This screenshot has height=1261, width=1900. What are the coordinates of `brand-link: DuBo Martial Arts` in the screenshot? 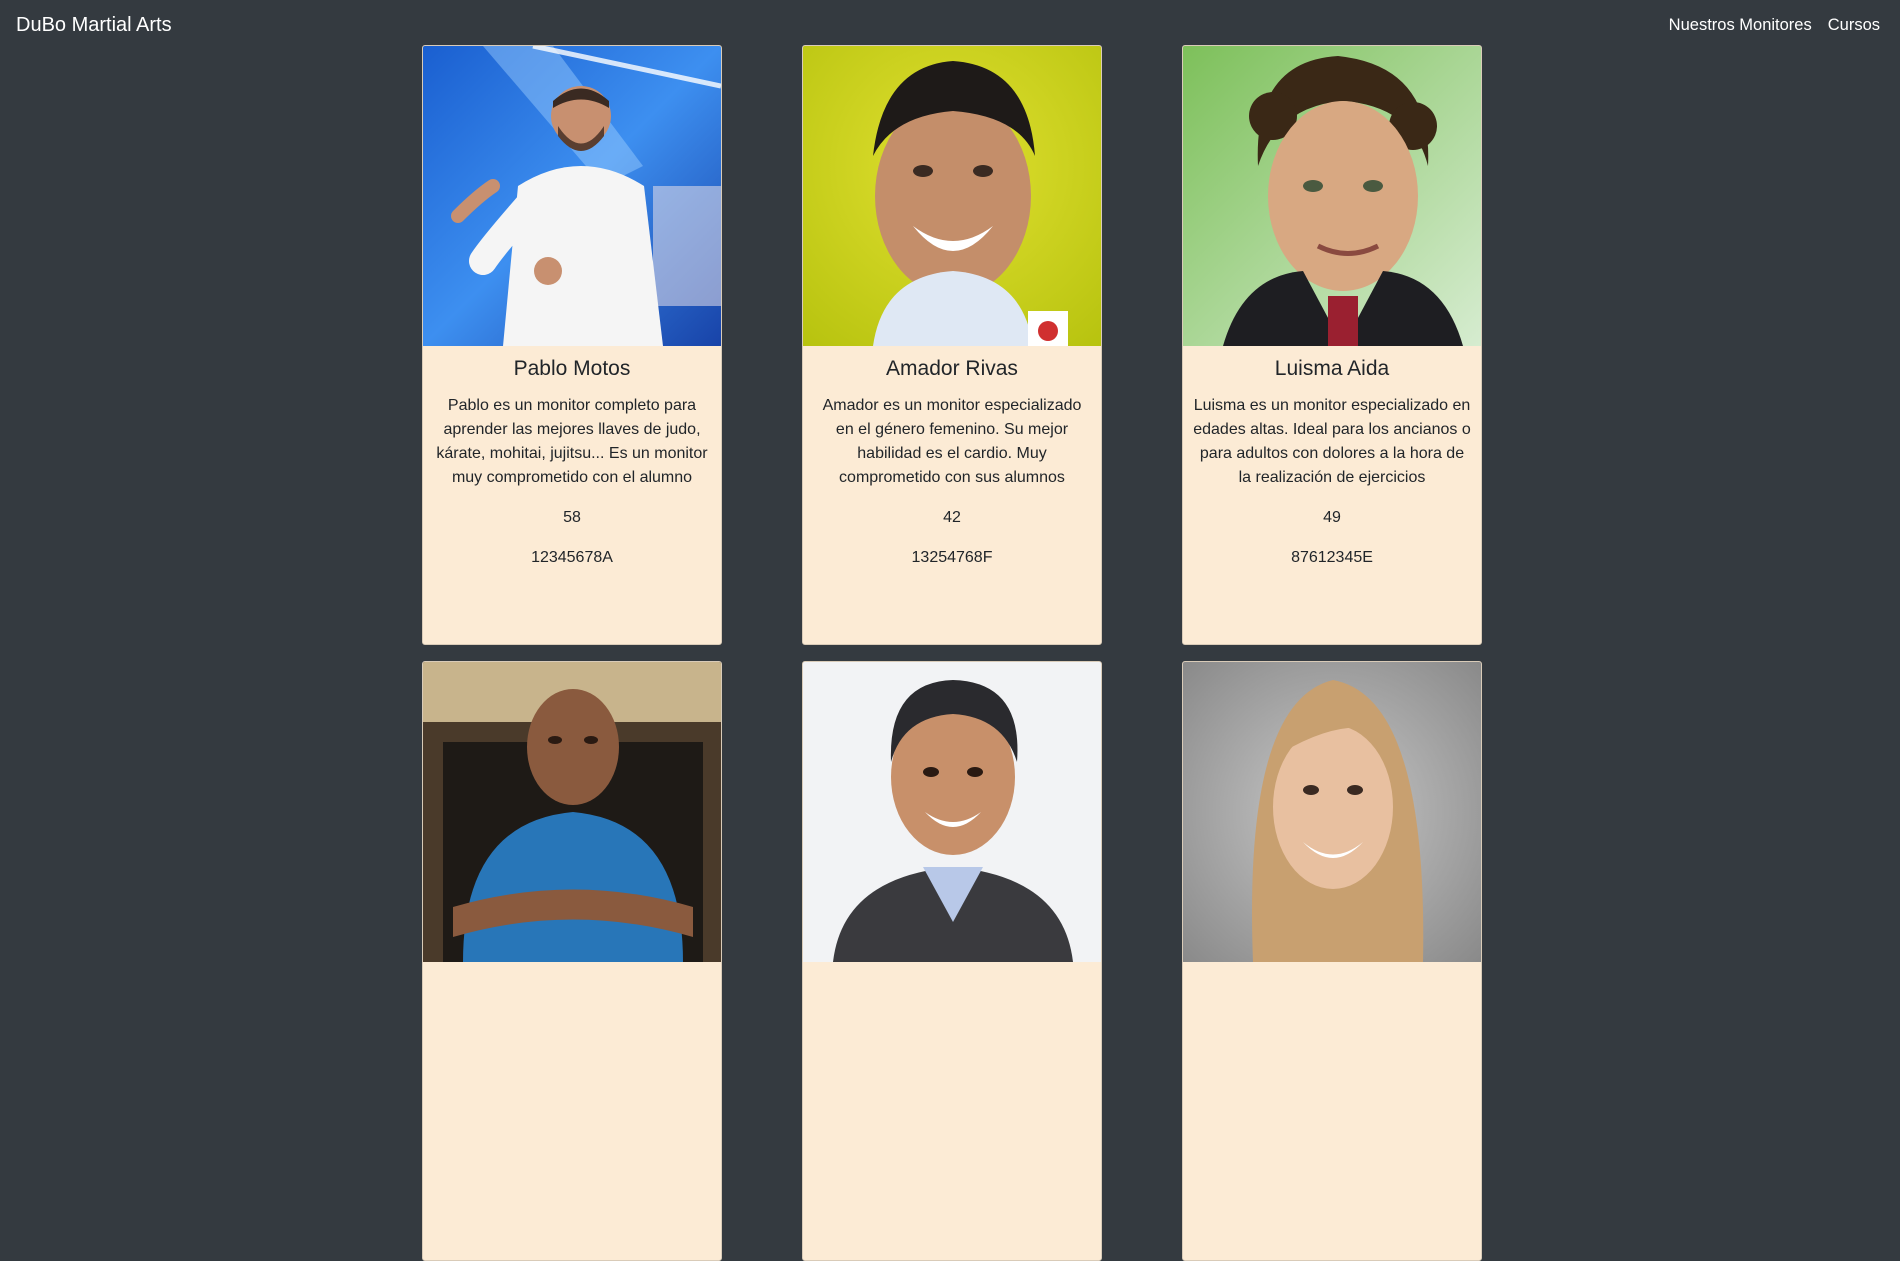 It's located at (94, 25).